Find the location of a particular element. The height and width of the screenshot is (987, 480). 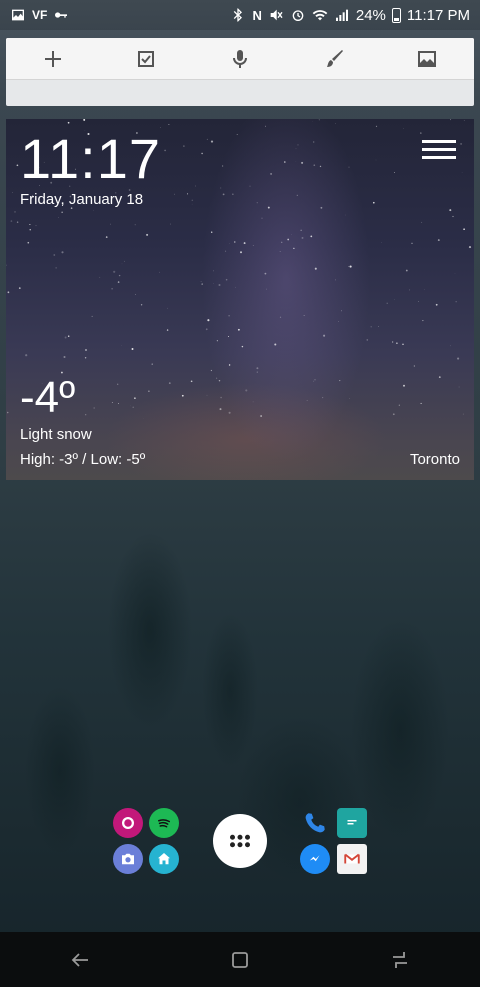

new-list-button is located at coordinates (146, 59).